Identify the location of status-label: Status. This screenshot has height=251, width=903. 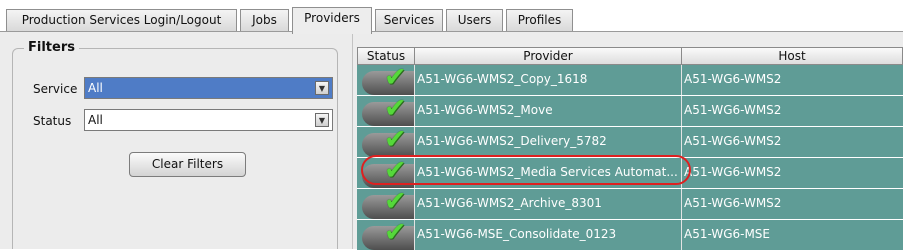
(52, 121).